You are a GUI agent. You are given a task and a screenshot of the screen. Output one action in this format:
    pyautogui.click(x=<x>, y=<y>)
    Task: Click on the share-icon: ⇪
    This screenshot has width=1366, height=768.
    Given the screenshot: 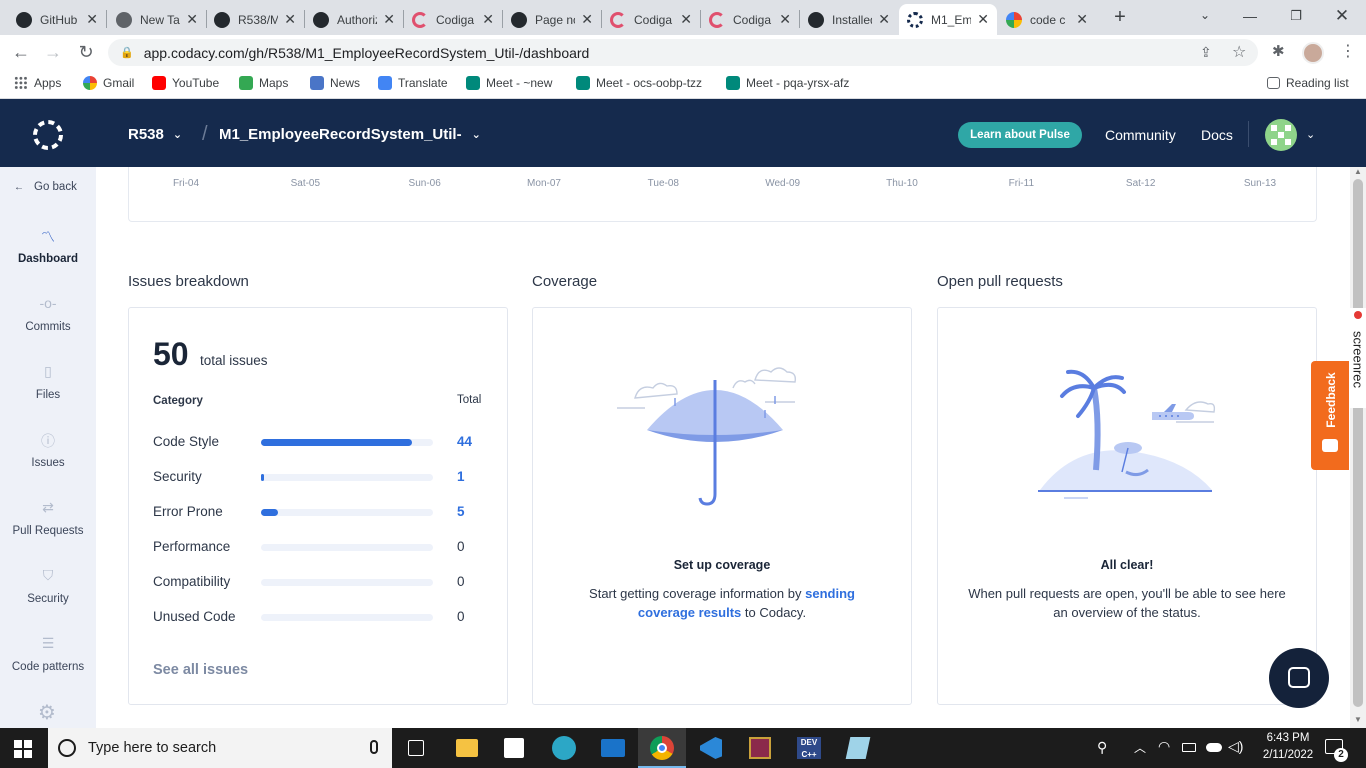 What is the action you would take?
    pyautogui.click(x=1206, y=52)
    